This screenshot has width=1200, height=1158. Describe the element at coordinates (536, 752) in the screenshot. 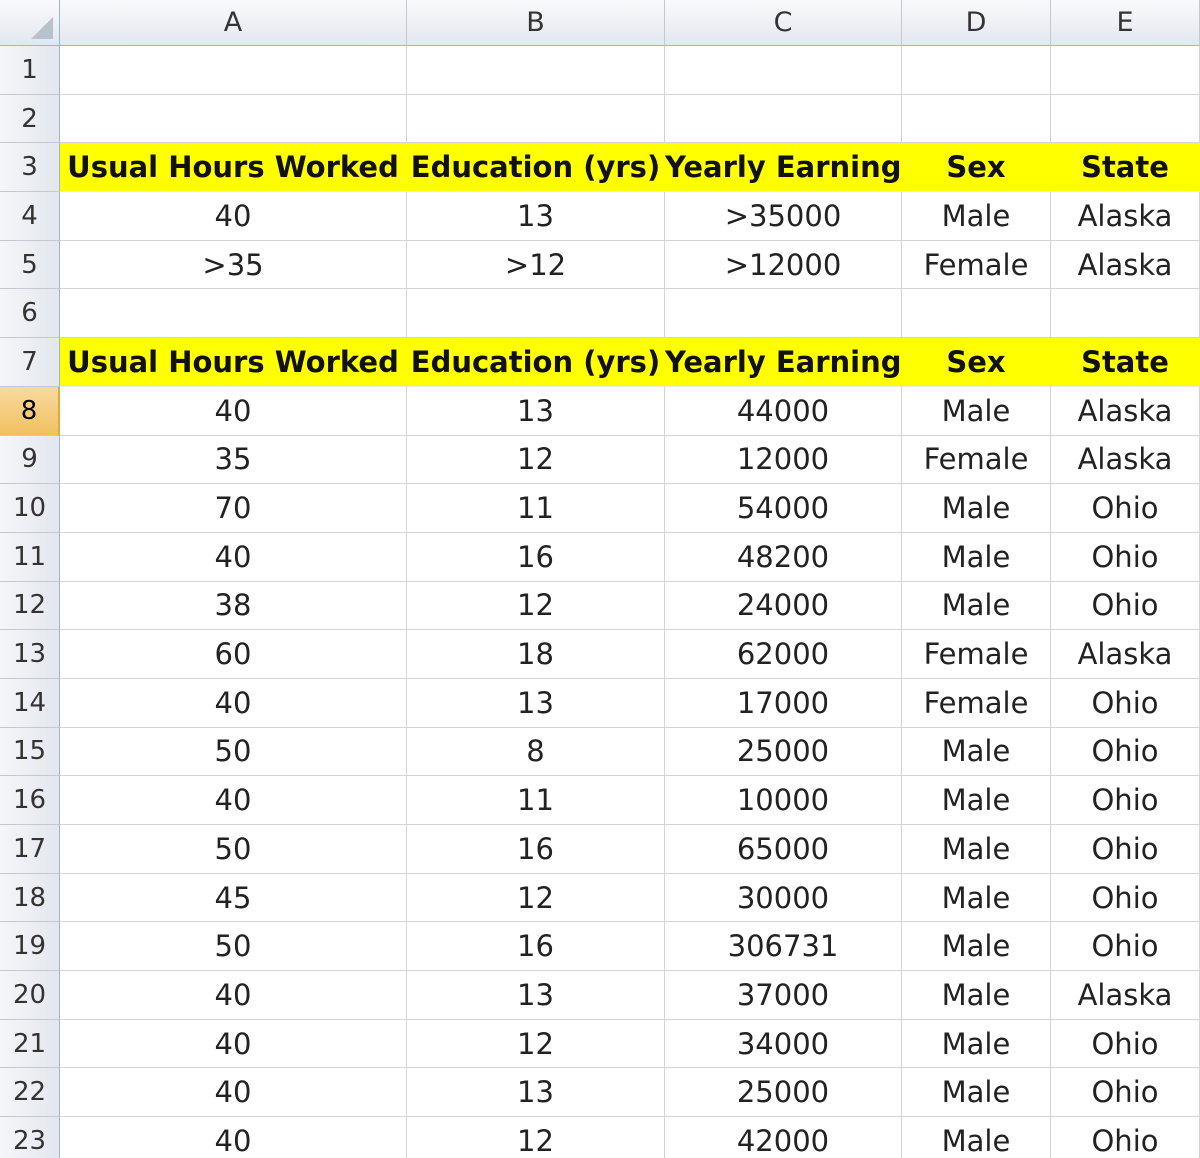

I see `data-cell: 8` at that location.